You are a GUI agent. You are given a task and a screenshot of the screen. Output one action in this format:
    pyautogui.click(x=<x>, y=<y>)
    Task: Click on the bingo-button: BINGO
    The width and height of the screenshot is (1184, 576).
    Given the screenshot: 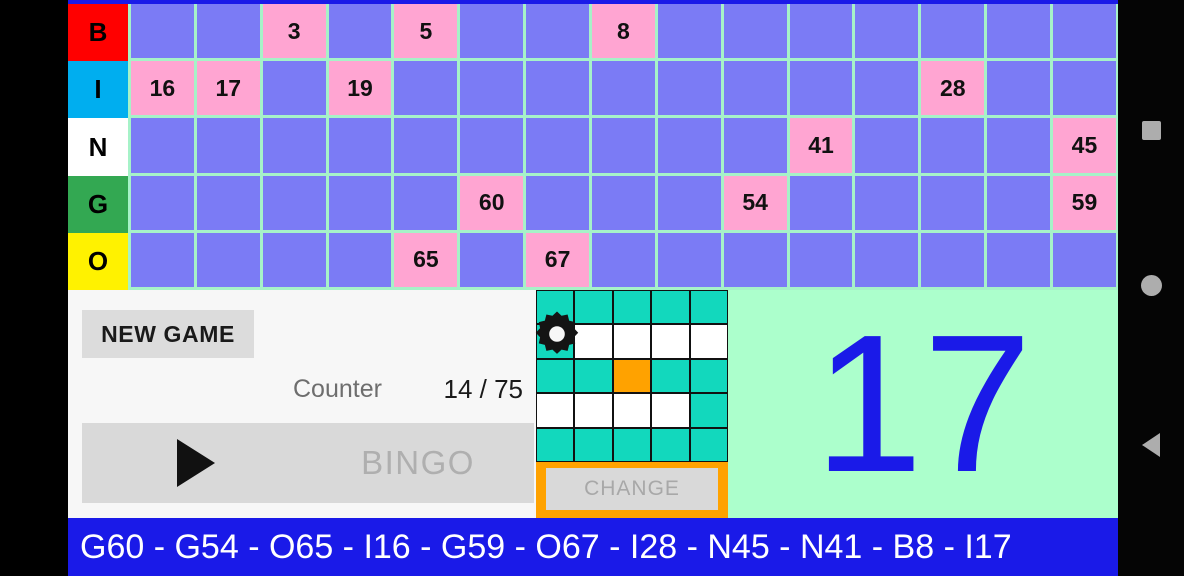 What is the action you would take?
    pyautogui.click(x=418, y=463)
    